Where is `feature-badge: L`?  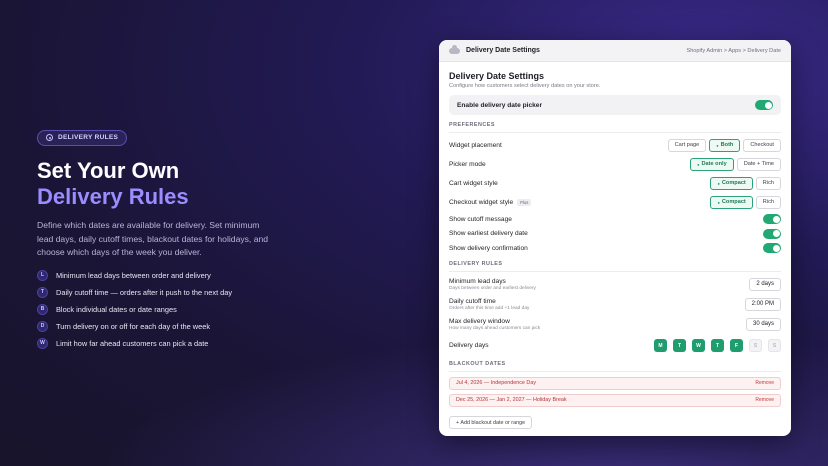 feature-badge: L is located at coordinates (42, 275).